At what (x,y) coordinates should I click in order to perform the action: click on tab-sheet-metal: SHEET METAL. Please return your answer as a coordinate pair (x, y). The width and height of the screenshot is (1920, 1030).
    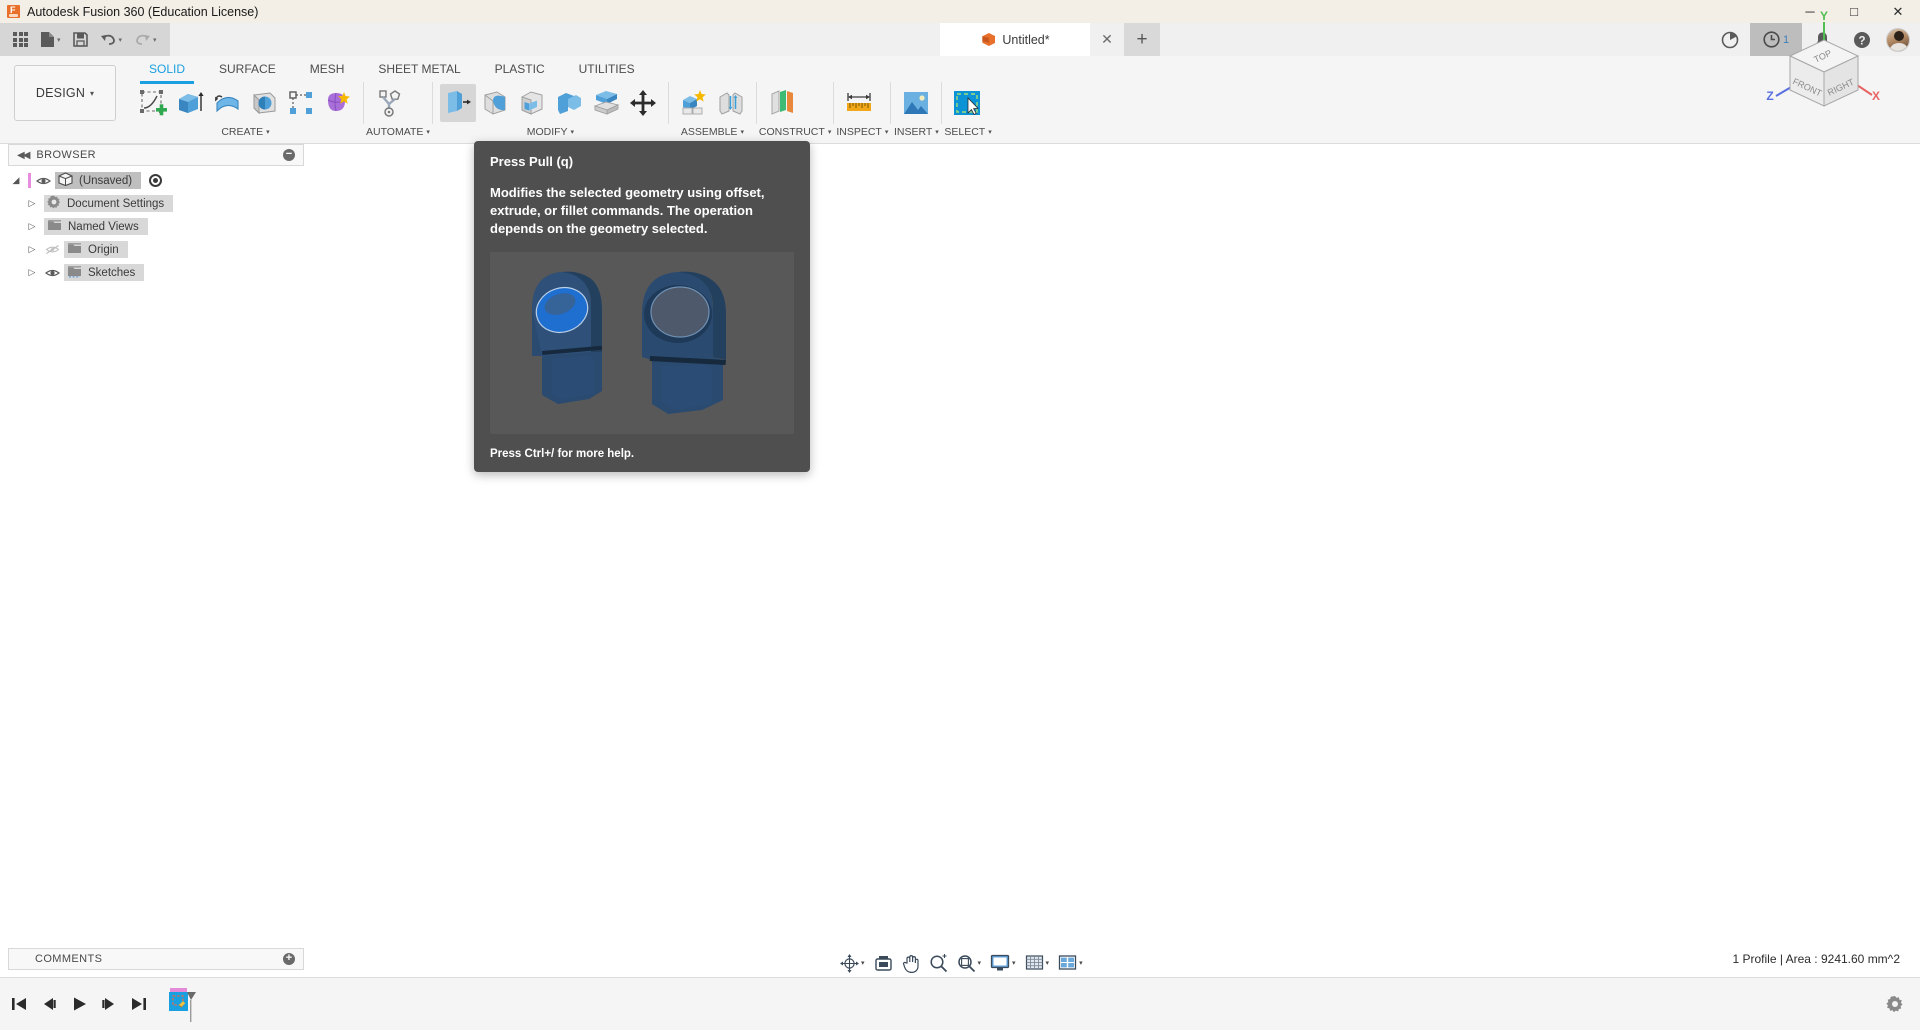
    Looking at the image, I should click on (419, 69).